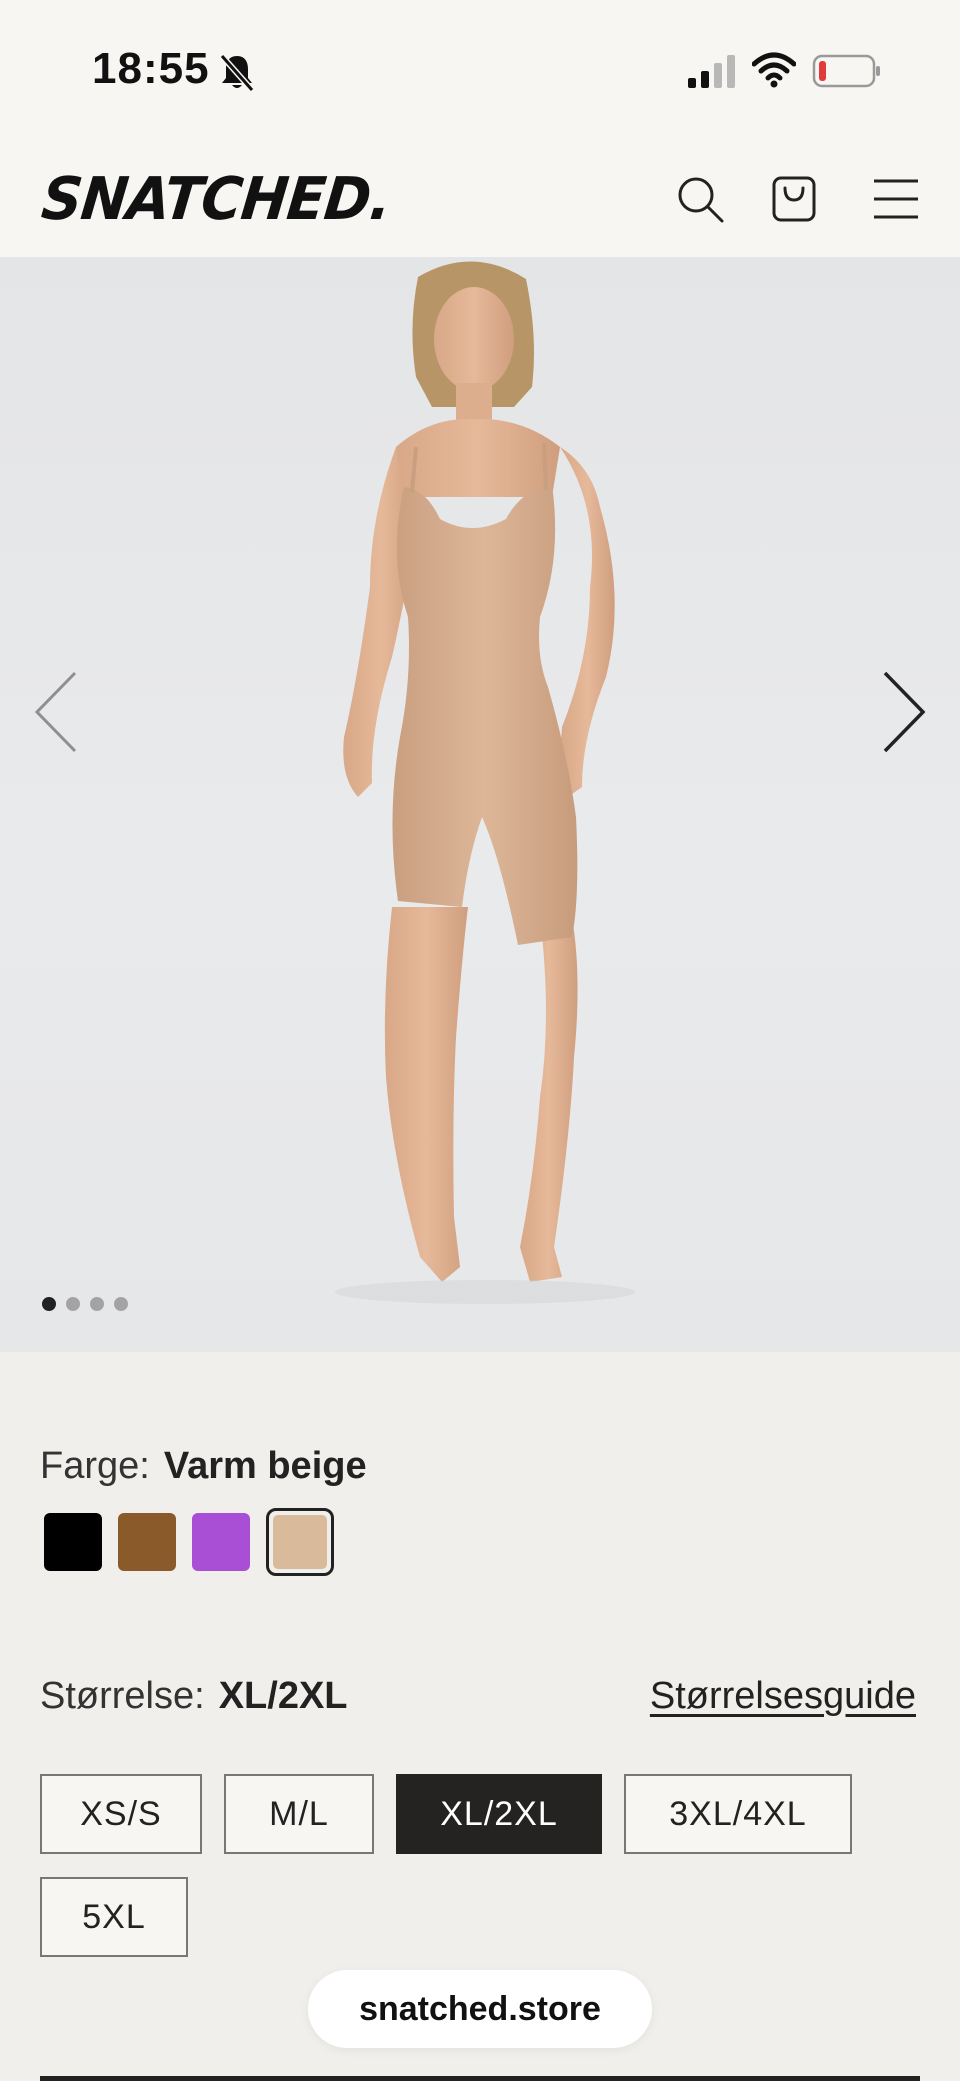 The width and height of the screenshot is (960, 2081). What do you see at coordinates (846, 71) in the screenshot?
I see `battery-icon` at bounding box center [846, 71].